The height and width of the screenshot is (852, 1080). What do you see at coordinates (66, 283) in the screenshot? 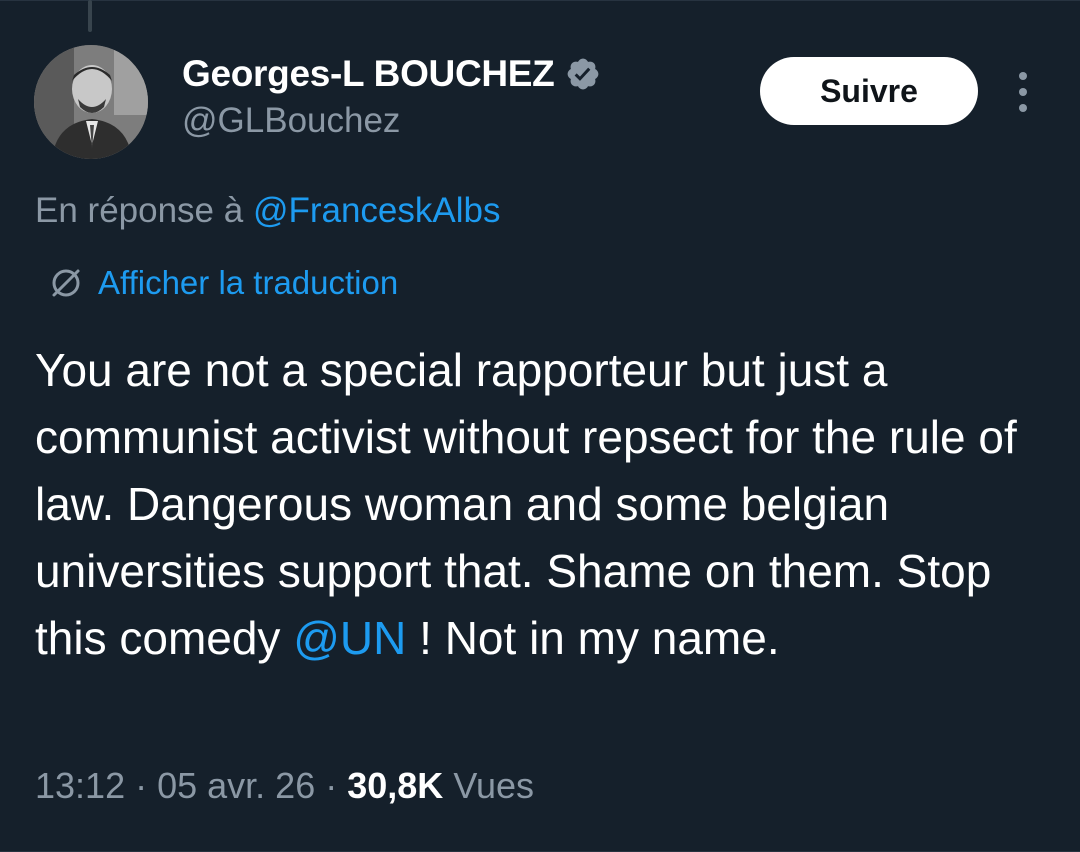
I see `globe-translate-icon` at bounding box center [66, 283].